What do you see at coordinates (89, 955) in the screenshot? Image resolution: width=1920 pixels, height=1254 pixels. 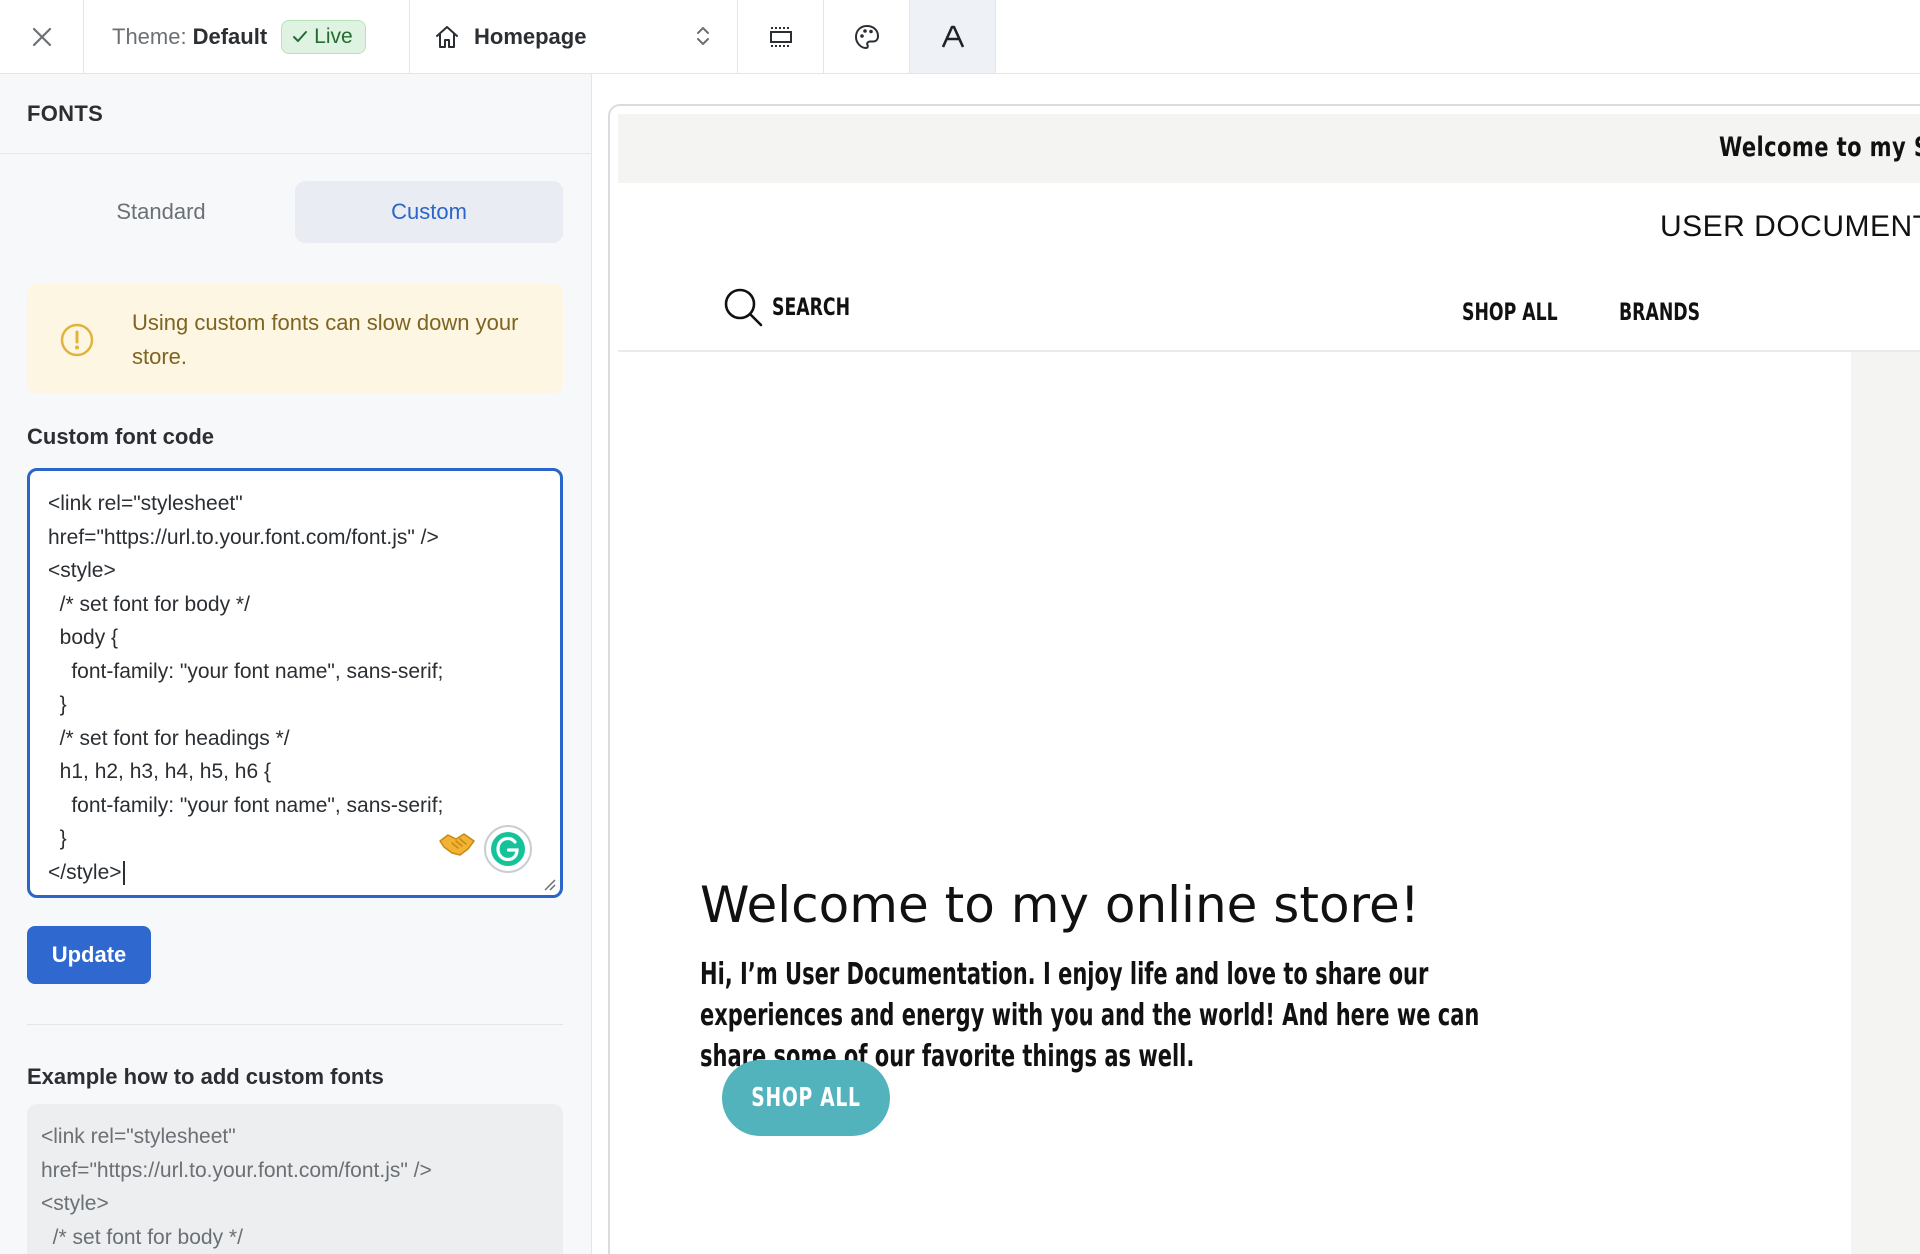 I see `update-button: Update` at bounding box center [89, 955].